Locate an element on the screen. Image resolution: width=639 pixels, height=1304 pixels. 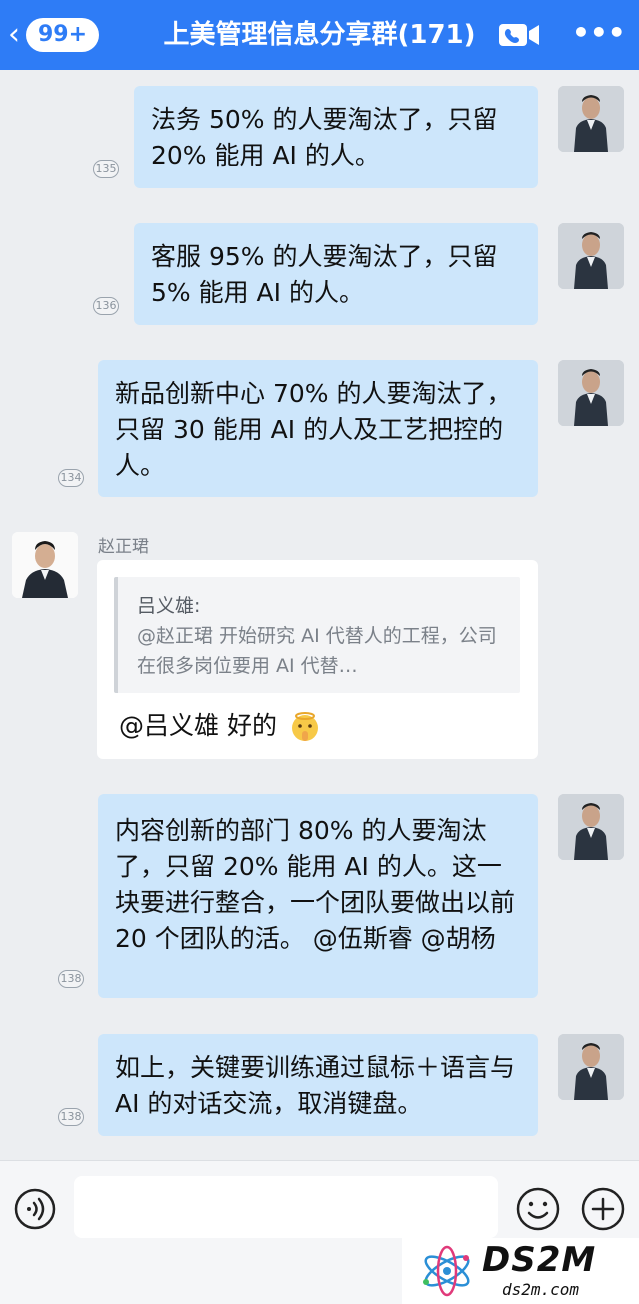
more-actions-button is located at coordinates (603, 1209).